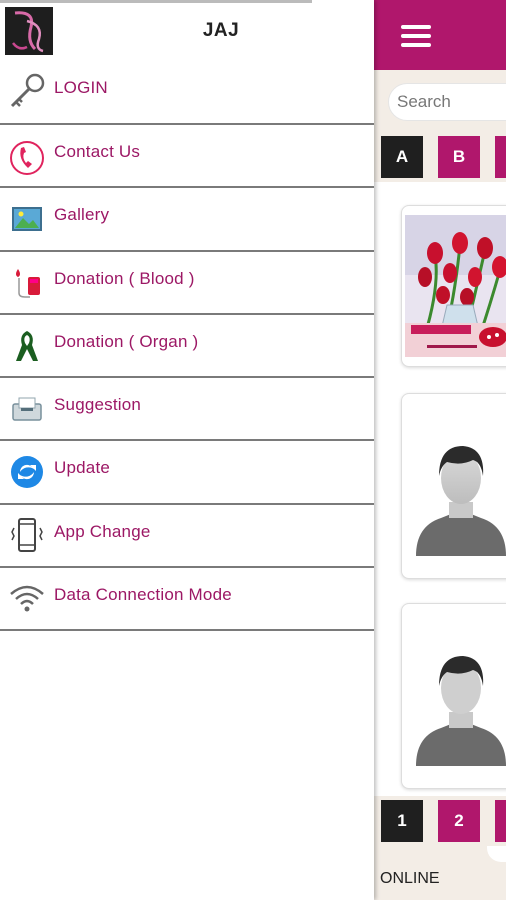 Image resolution: width=506 pixels, height=900 pixels. I want to click on letter-button-a: A, so click(402, 157).